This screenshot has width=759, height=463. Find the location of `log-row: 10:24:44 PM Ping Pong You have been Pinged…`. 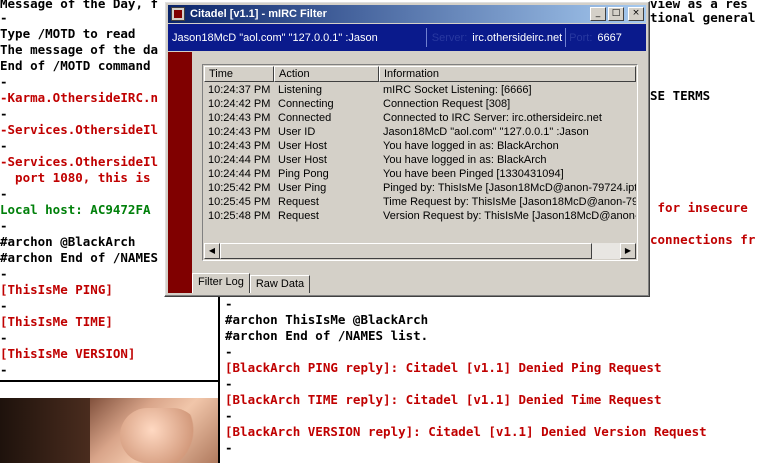

log-row: 10:24:44 PM Ping Pong You have been Pinged… is located at coordinates (420, 174).